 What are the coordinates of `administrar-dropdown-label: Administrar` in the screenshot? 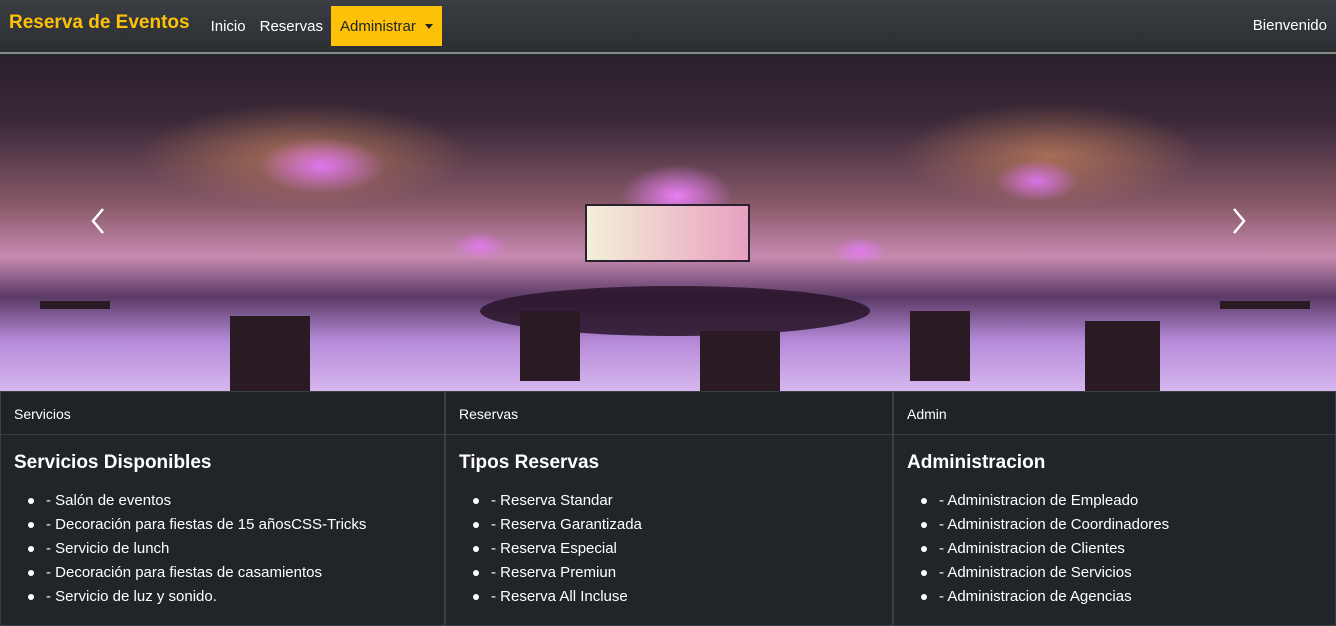 It's located at (377, 26).